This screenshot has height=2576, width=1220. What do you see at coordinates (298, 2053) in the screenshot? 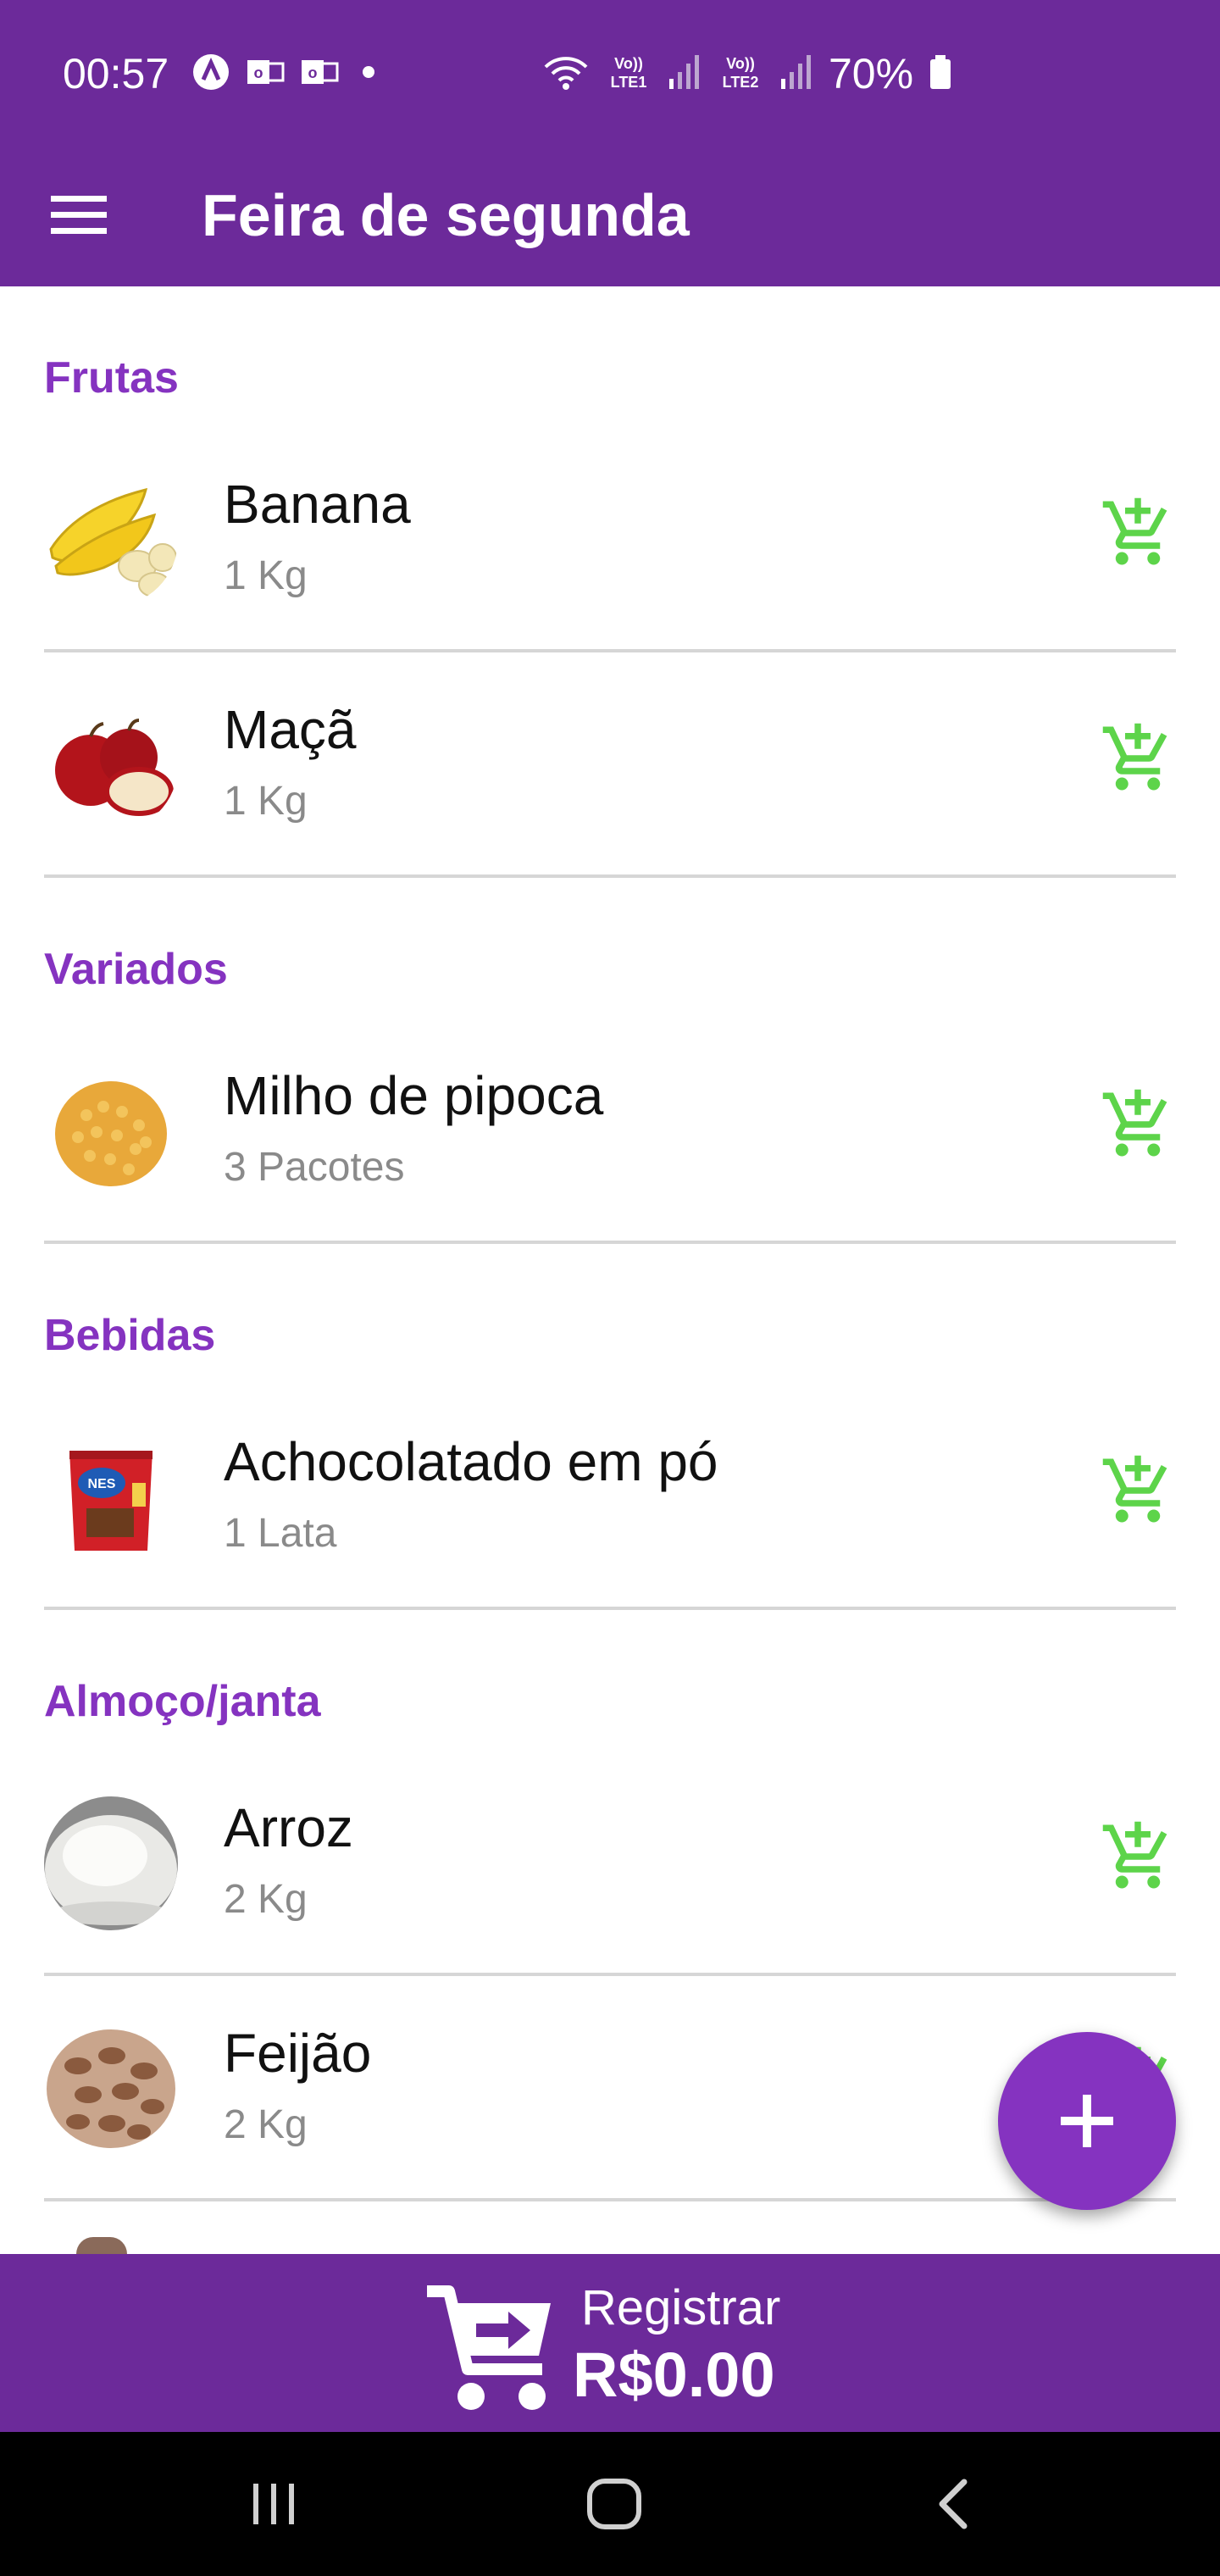
I see `item-name: Feijão` at bounding box center [298, 2053].